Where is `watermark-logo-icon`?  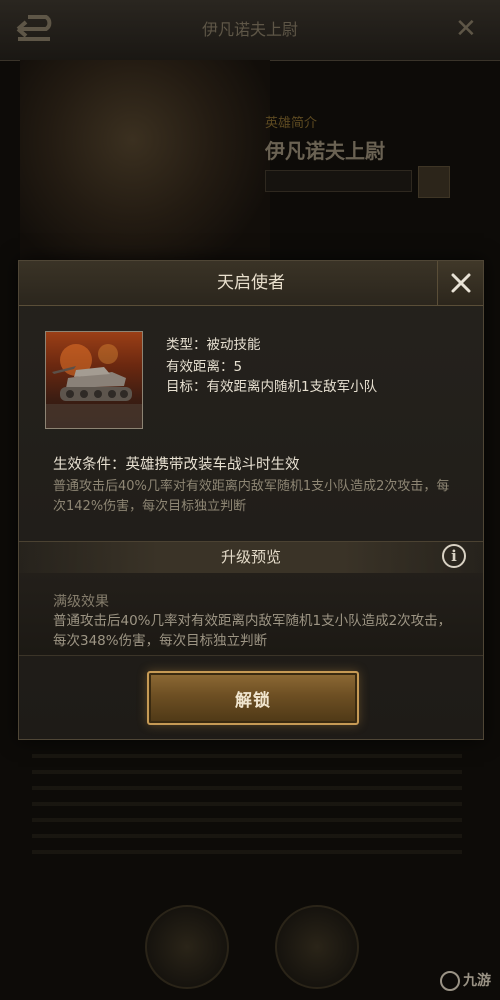 watermark-logo-icon is located at coordinates (450, 981).